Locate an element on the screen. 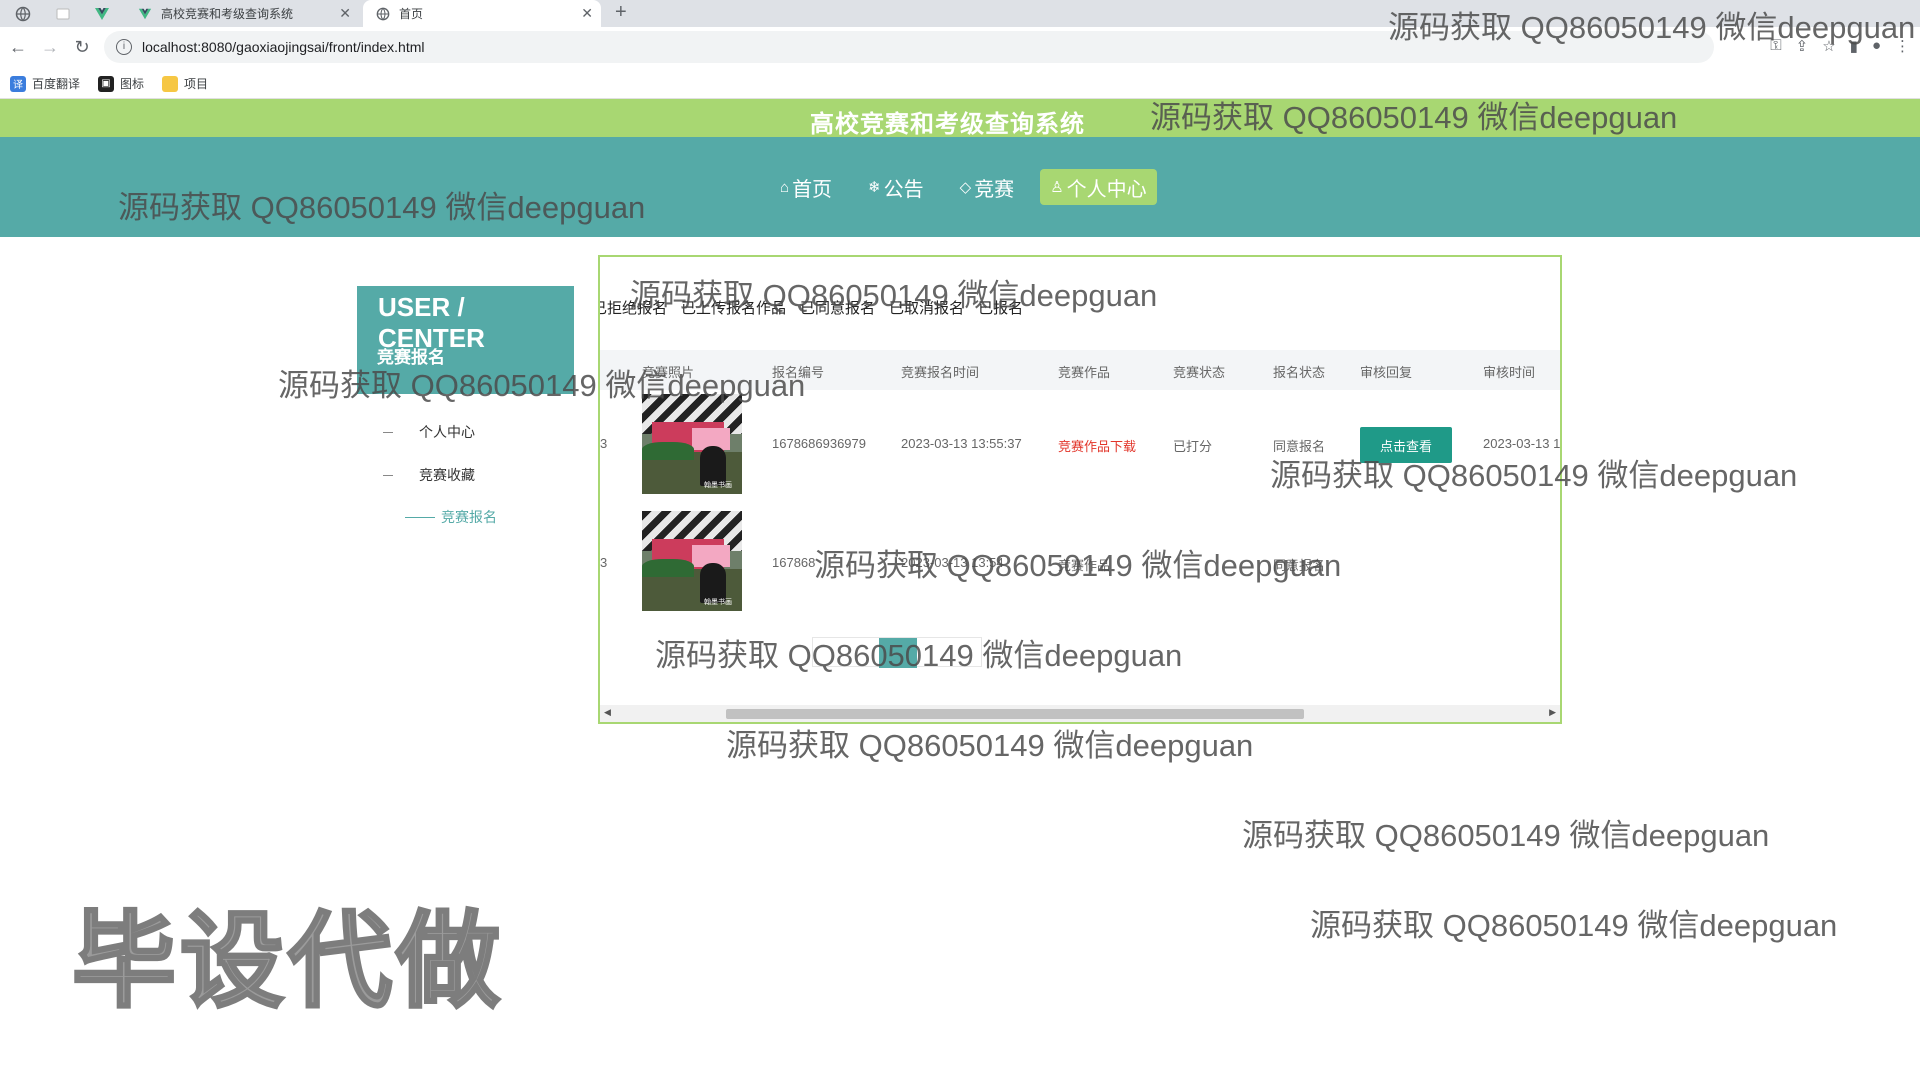 Image resolution: width=1920 pixels, height=1072 pixels. scroll-left-icon: ◀ is located at coordinates (607, 712).